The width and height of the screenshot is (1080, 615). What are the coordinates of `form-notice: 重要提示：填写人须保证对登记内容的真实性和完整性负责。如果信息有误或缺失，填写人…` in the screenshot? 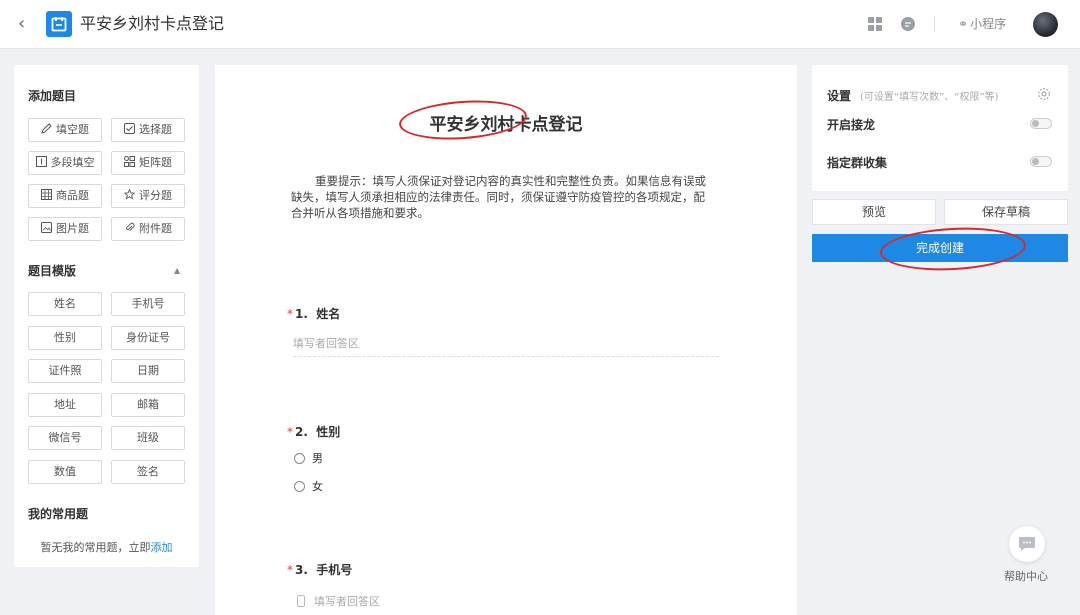 It's located at (503, 197).